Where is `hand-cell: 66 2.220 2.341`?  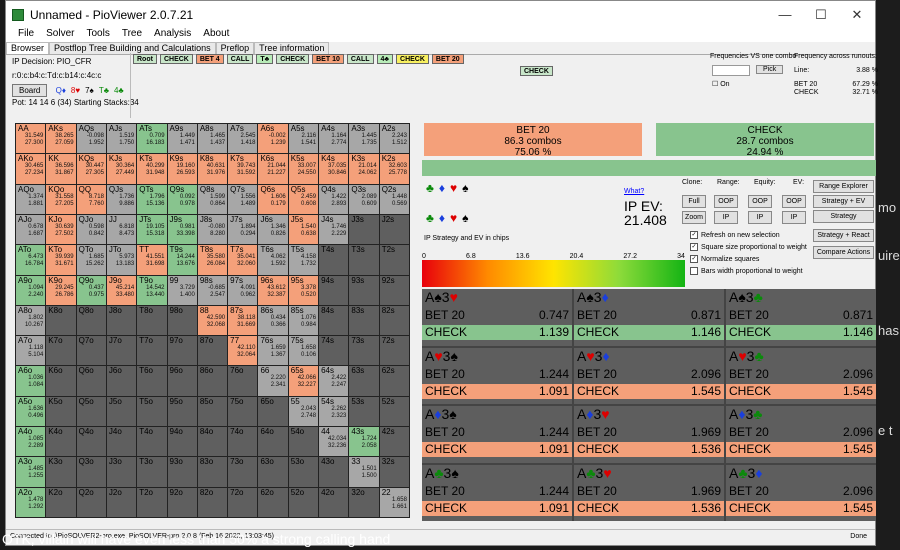 hand-cell: 66 2.220 2.341 is located at coordinates (273, 381).